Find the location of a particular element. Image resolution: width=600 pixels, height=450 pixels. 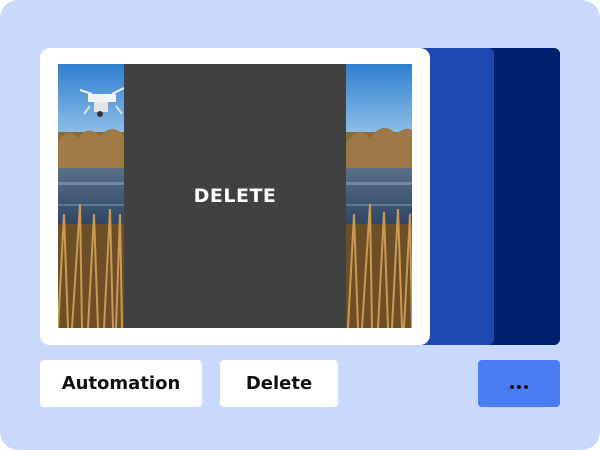

more-options-button is located at coordinates (519, 383).